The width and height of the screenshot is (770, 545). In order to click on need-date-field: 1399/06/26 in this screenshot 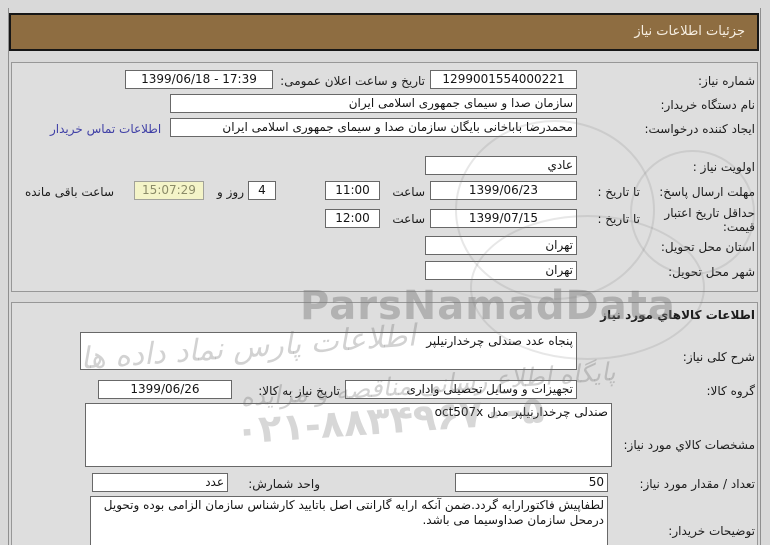, I will do `click(165, 389)`.